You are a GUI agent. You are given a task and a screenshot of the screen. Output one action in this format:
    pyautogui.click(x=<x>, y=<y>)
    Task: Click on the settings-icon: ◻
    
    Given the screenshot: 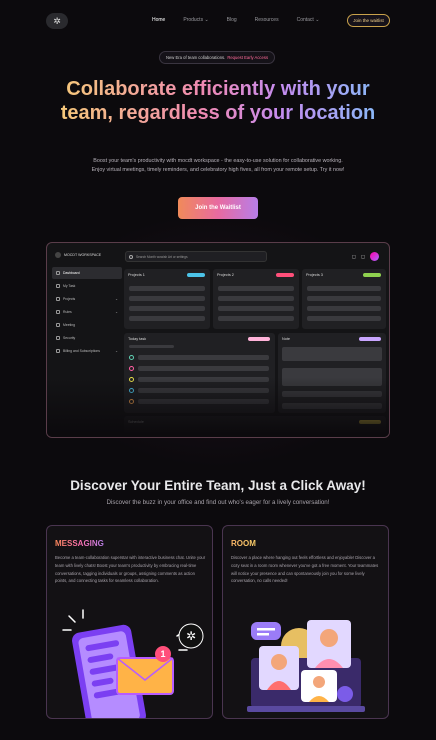 What is the action you would take?
    pyautogui.click(x=363, y=257)
    